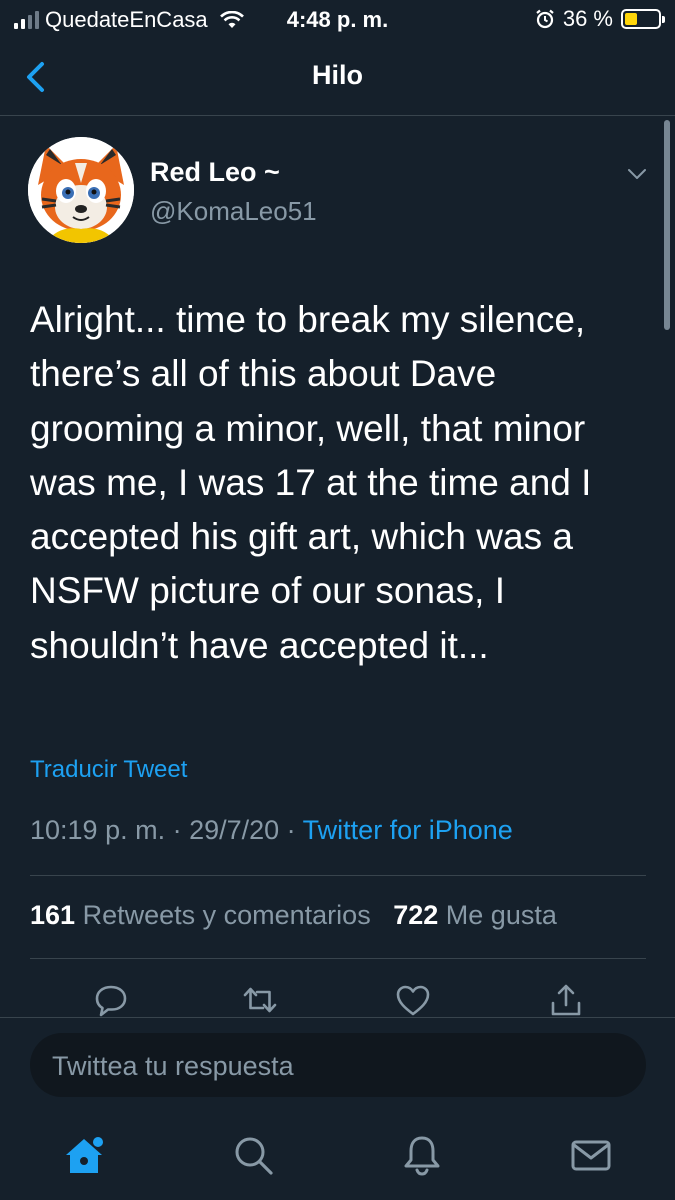  I want to click on notifications-icon, so click(422, 1155).